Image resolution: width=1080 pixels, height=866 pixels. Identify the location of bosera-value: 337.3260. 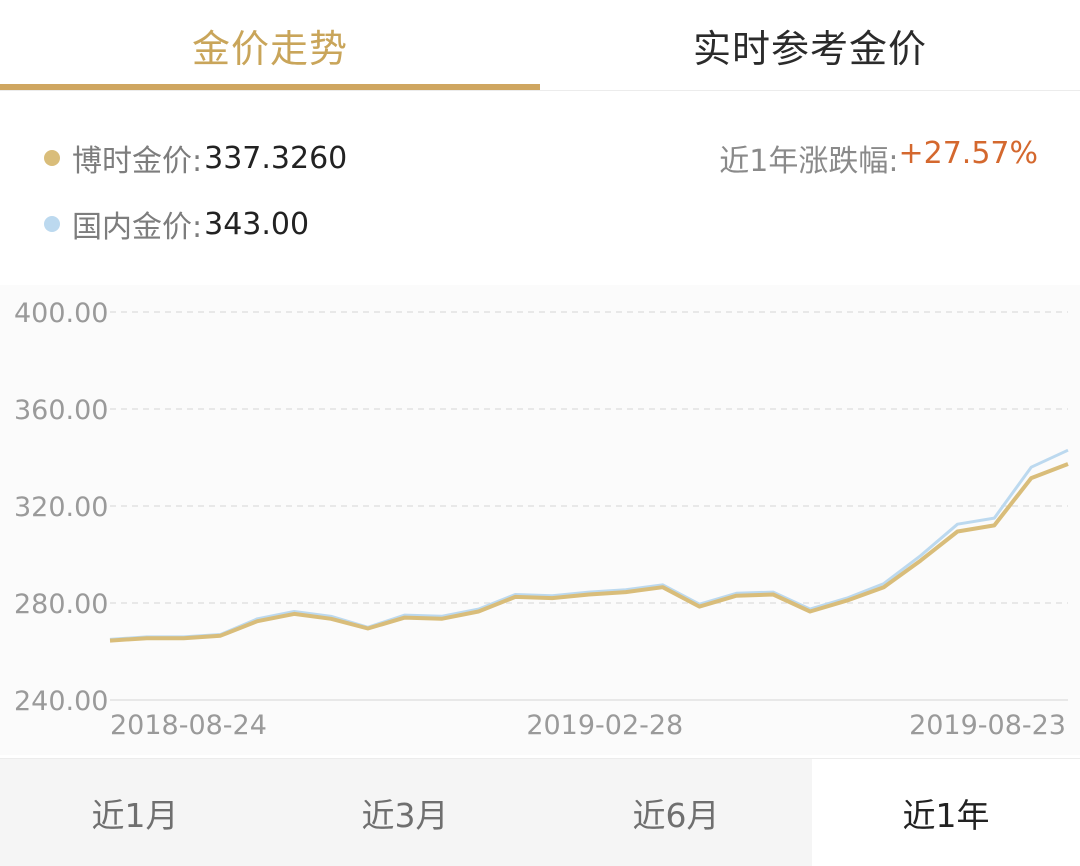
(276, 158).